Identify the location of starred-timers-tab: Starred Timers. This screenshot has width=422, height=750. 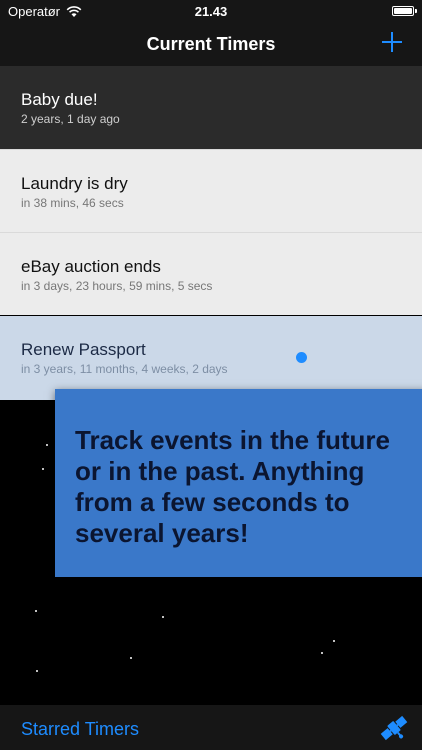
(80, 729).